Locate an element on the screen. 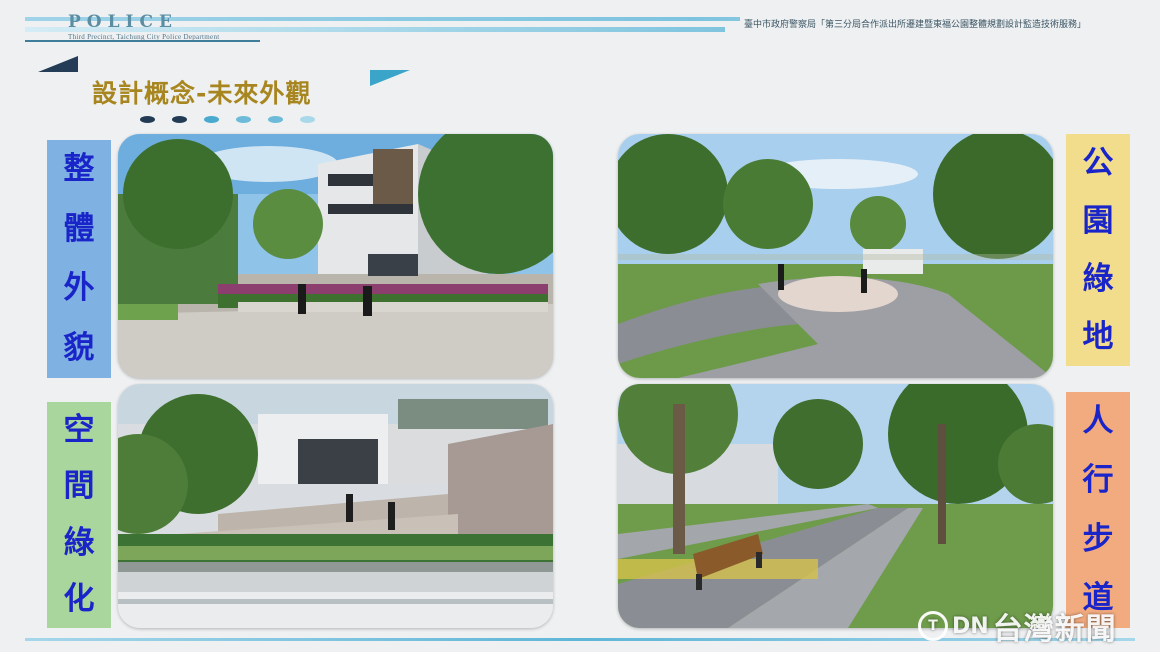  park-render-image is located at coordinates (835, 256).